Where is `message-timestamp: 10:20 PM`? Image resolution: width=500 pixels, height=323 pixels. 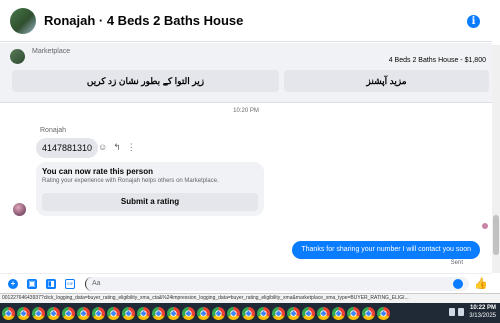
message-timestamp: 10:20 PM is located at coordinates (246, 111).